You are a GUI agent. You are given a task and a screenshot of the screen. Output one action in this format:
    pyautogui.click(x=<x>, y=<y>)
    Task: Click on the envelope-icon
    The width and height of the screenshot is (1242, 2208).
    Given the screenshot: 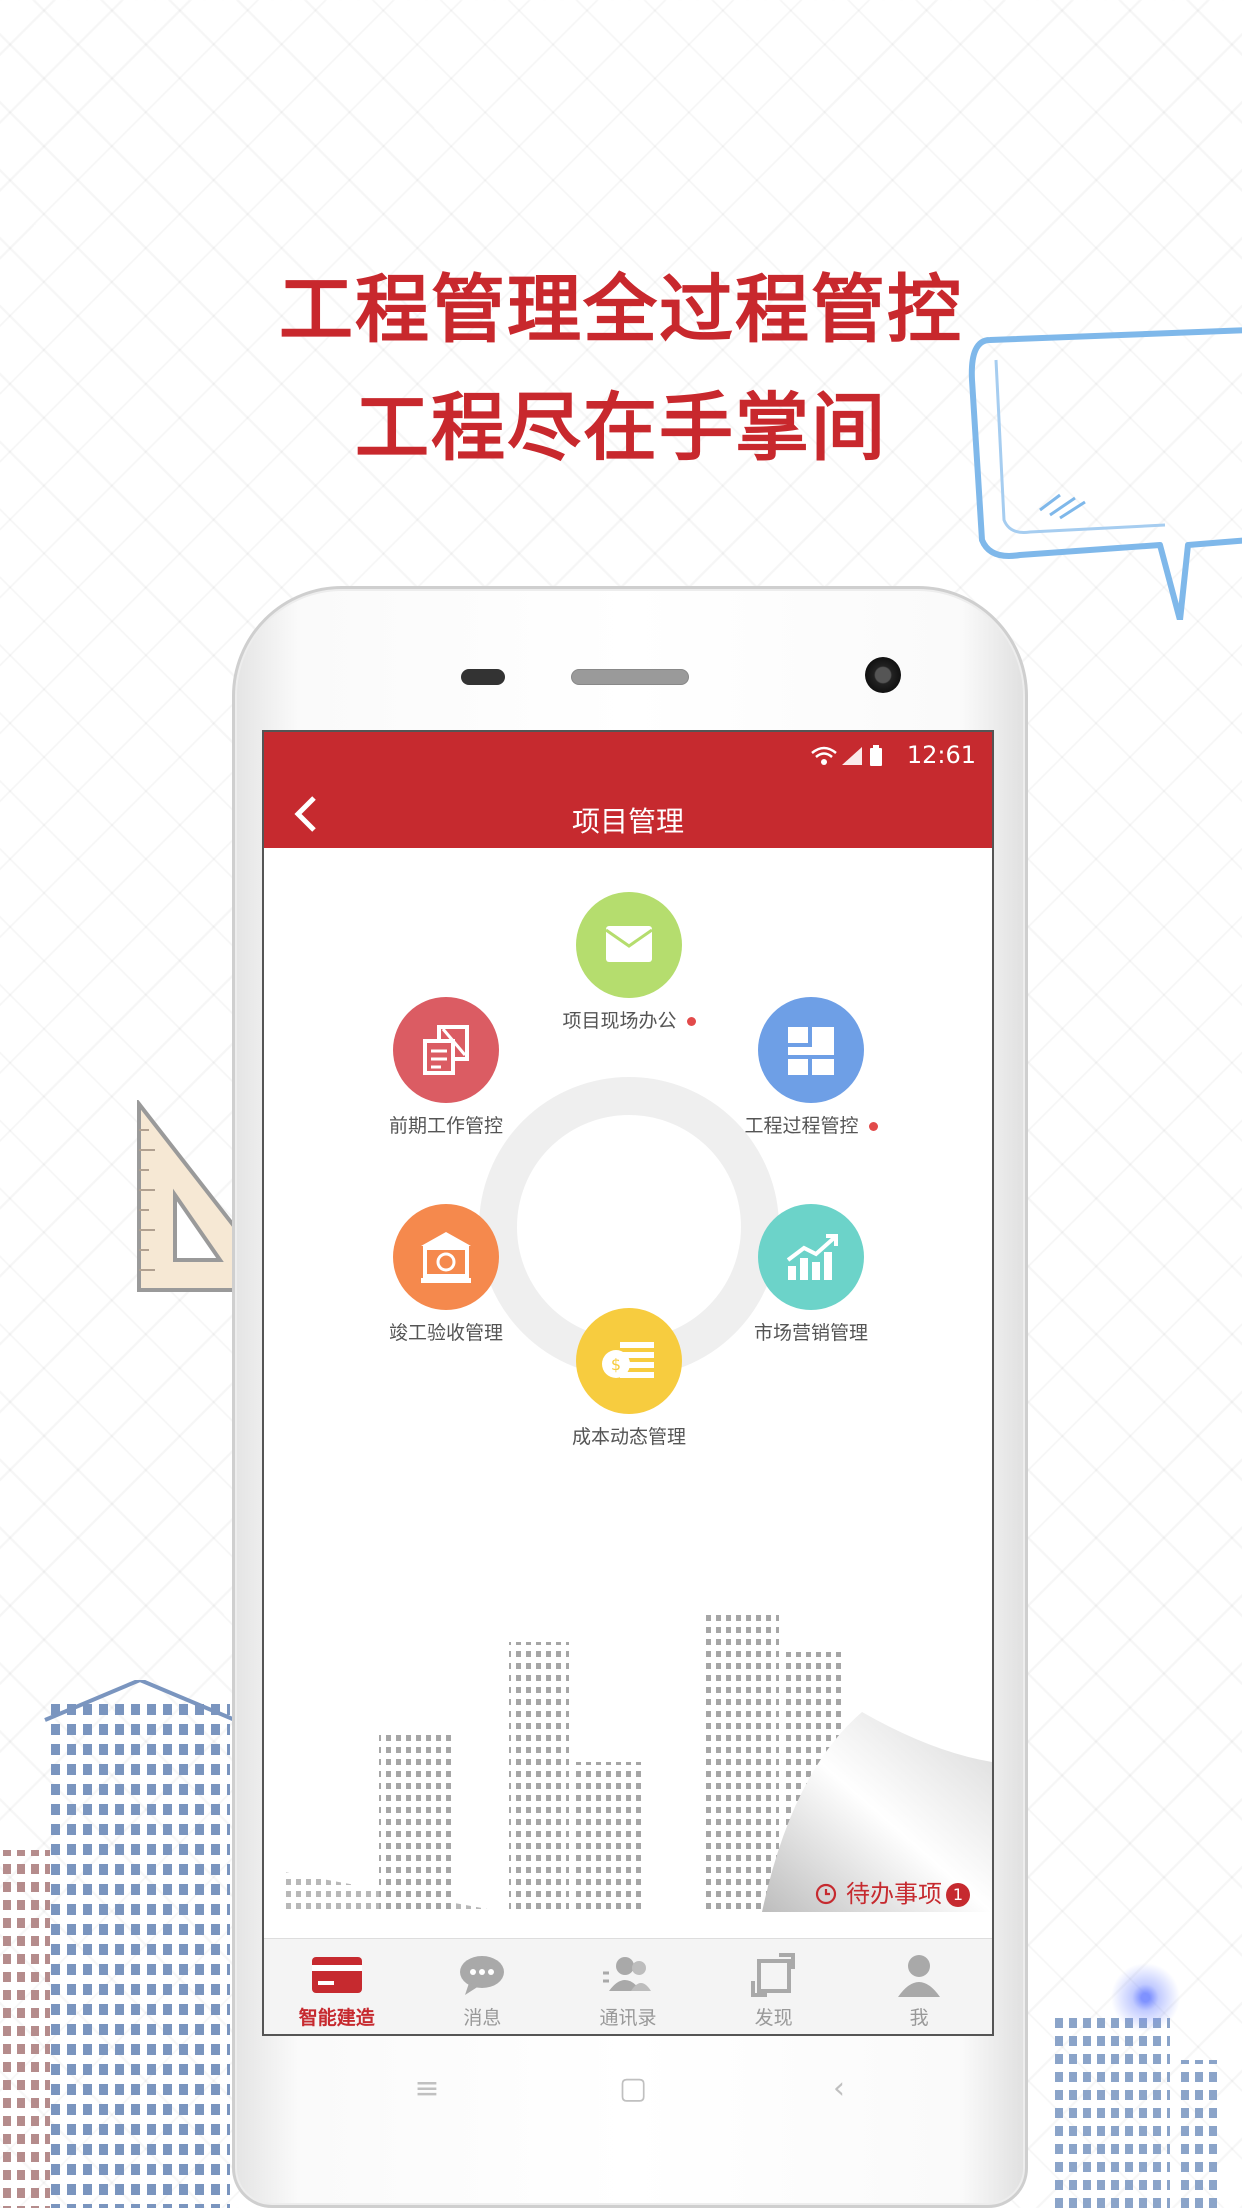 What is the action you would take?
    pyautogui.click(x=629, y=945)
    